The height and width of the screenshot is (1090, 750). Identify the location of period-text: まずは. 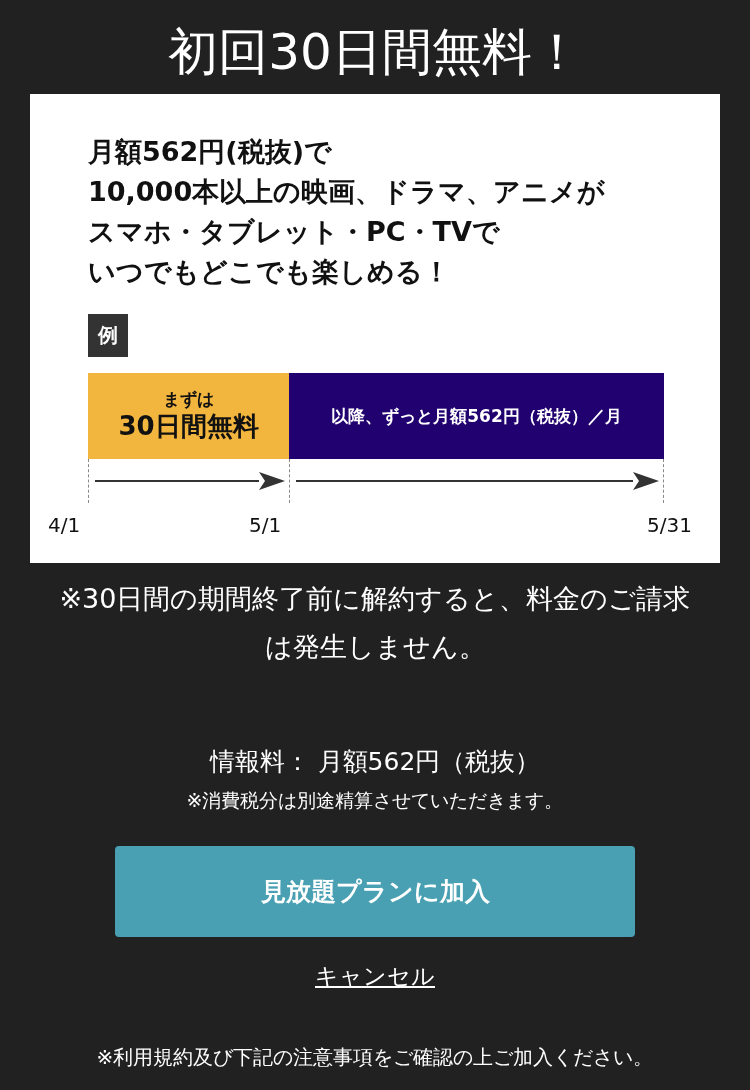
(188, 399).